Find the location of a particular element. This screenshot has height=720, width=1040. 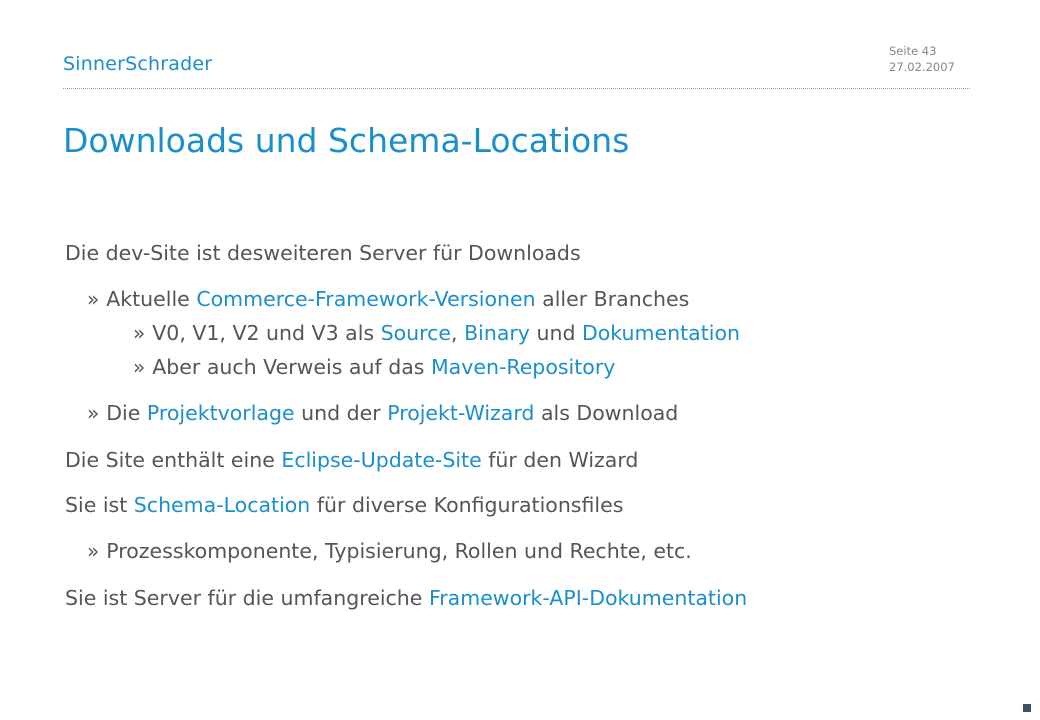

line-text: und der is located at coordinates (341, 413).